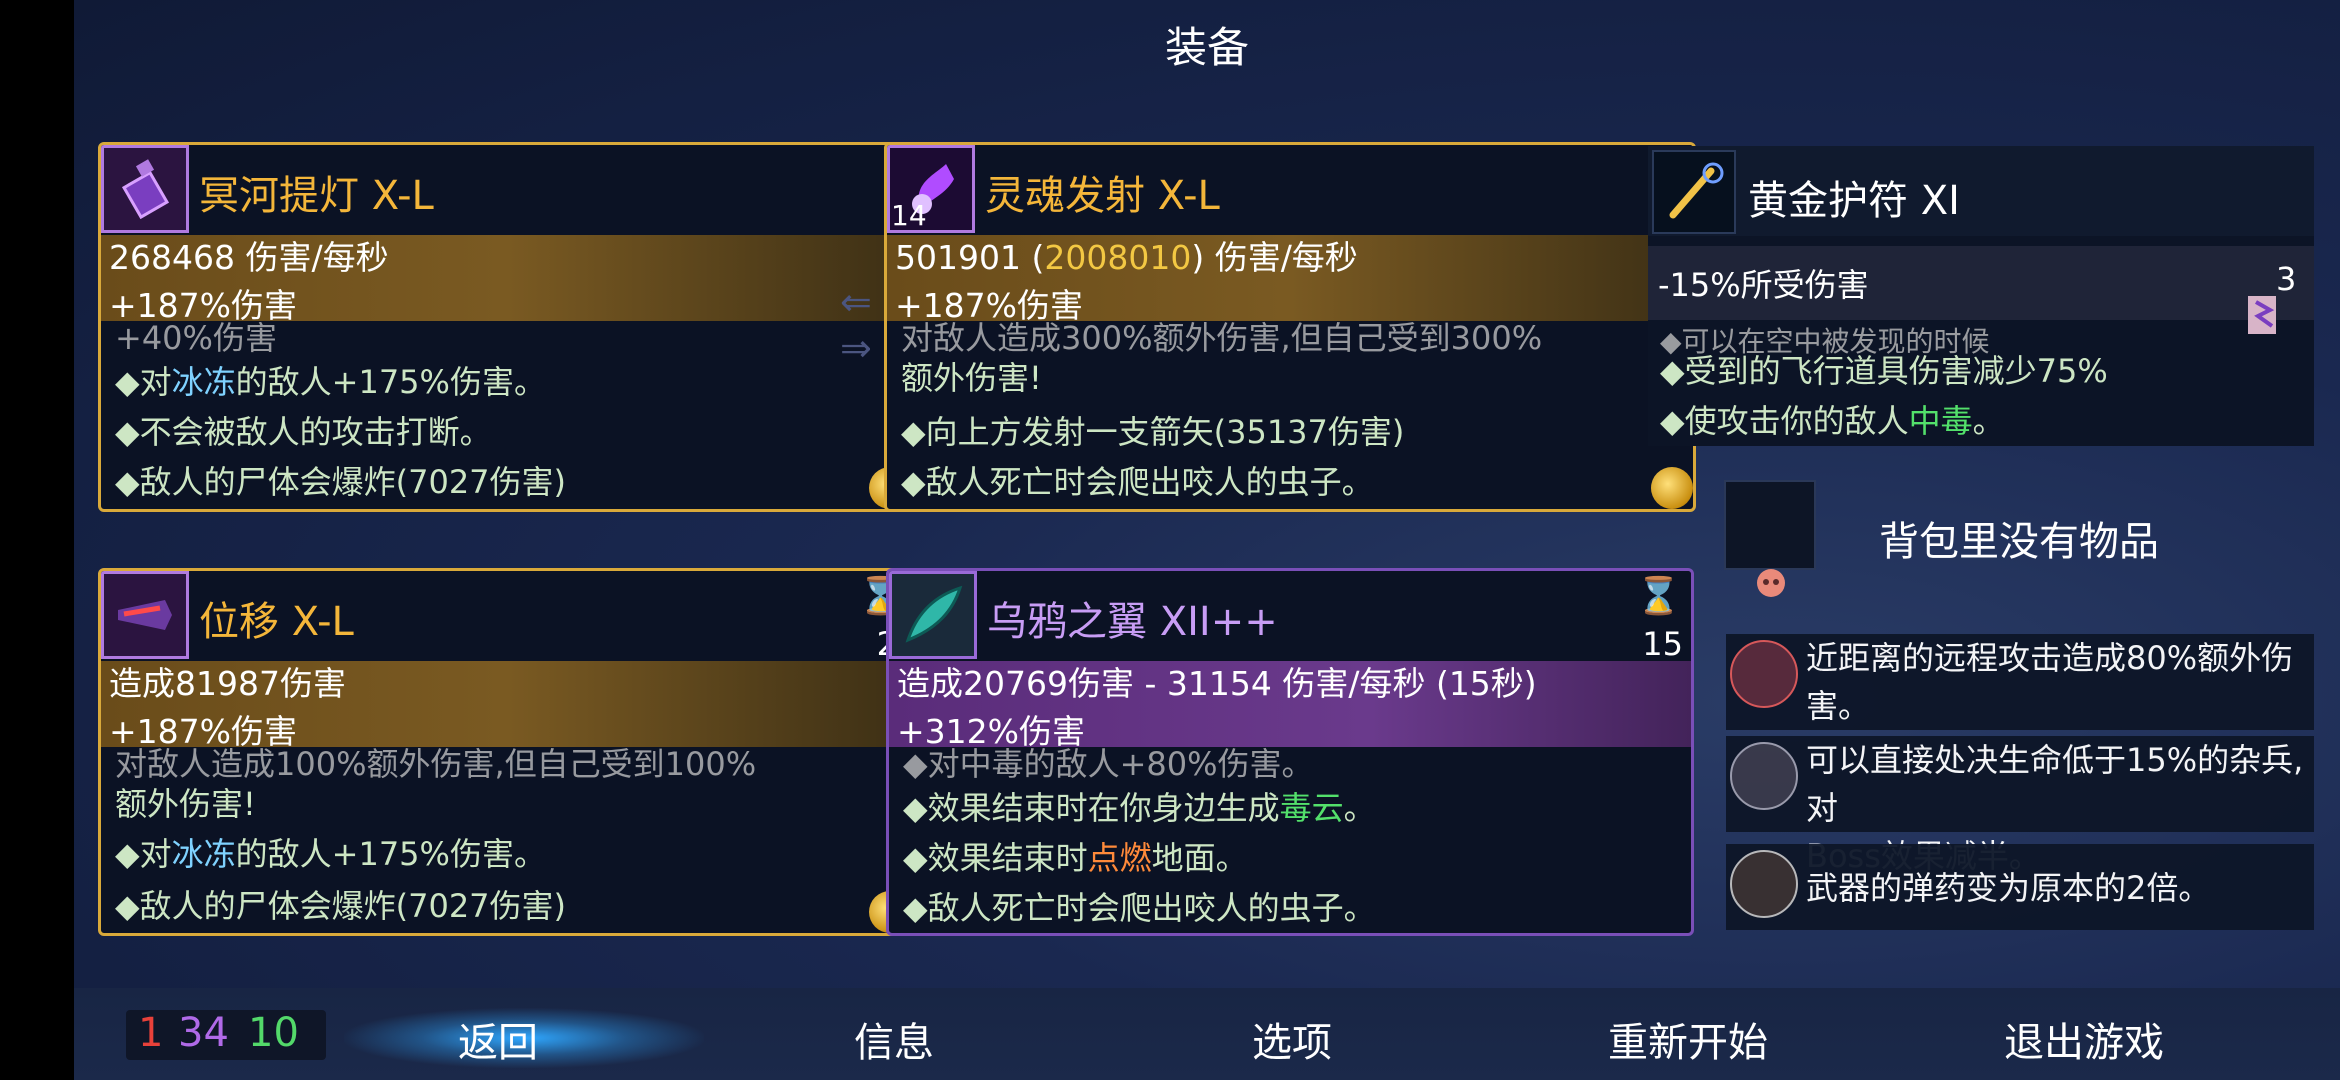 The image size is (2340, 1080). I want to click on options-button: 选项, so click(1292, 1039).